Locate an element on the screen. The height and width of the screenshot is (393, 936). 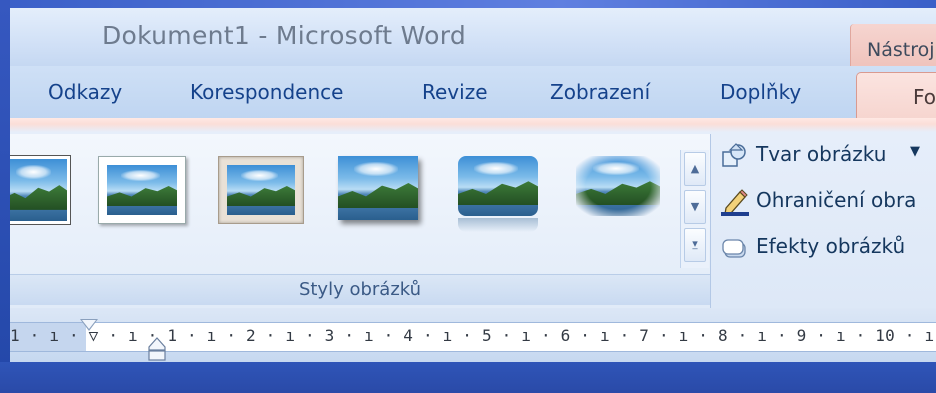
gallery-scrollbar: ▲ ▼ ▾ ‾ is located at coordinates (694, 209).